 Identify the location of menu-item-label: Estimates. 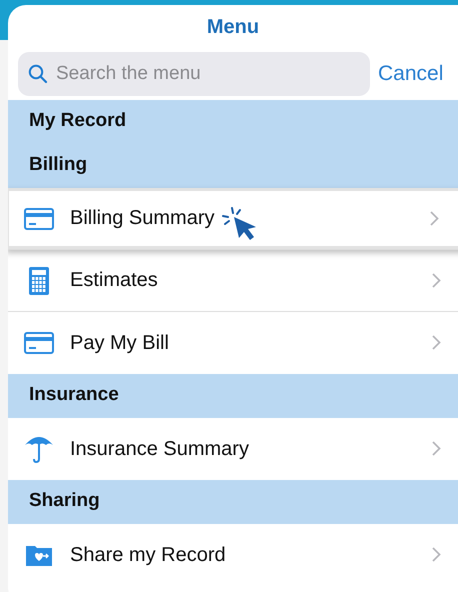
(114, 280).